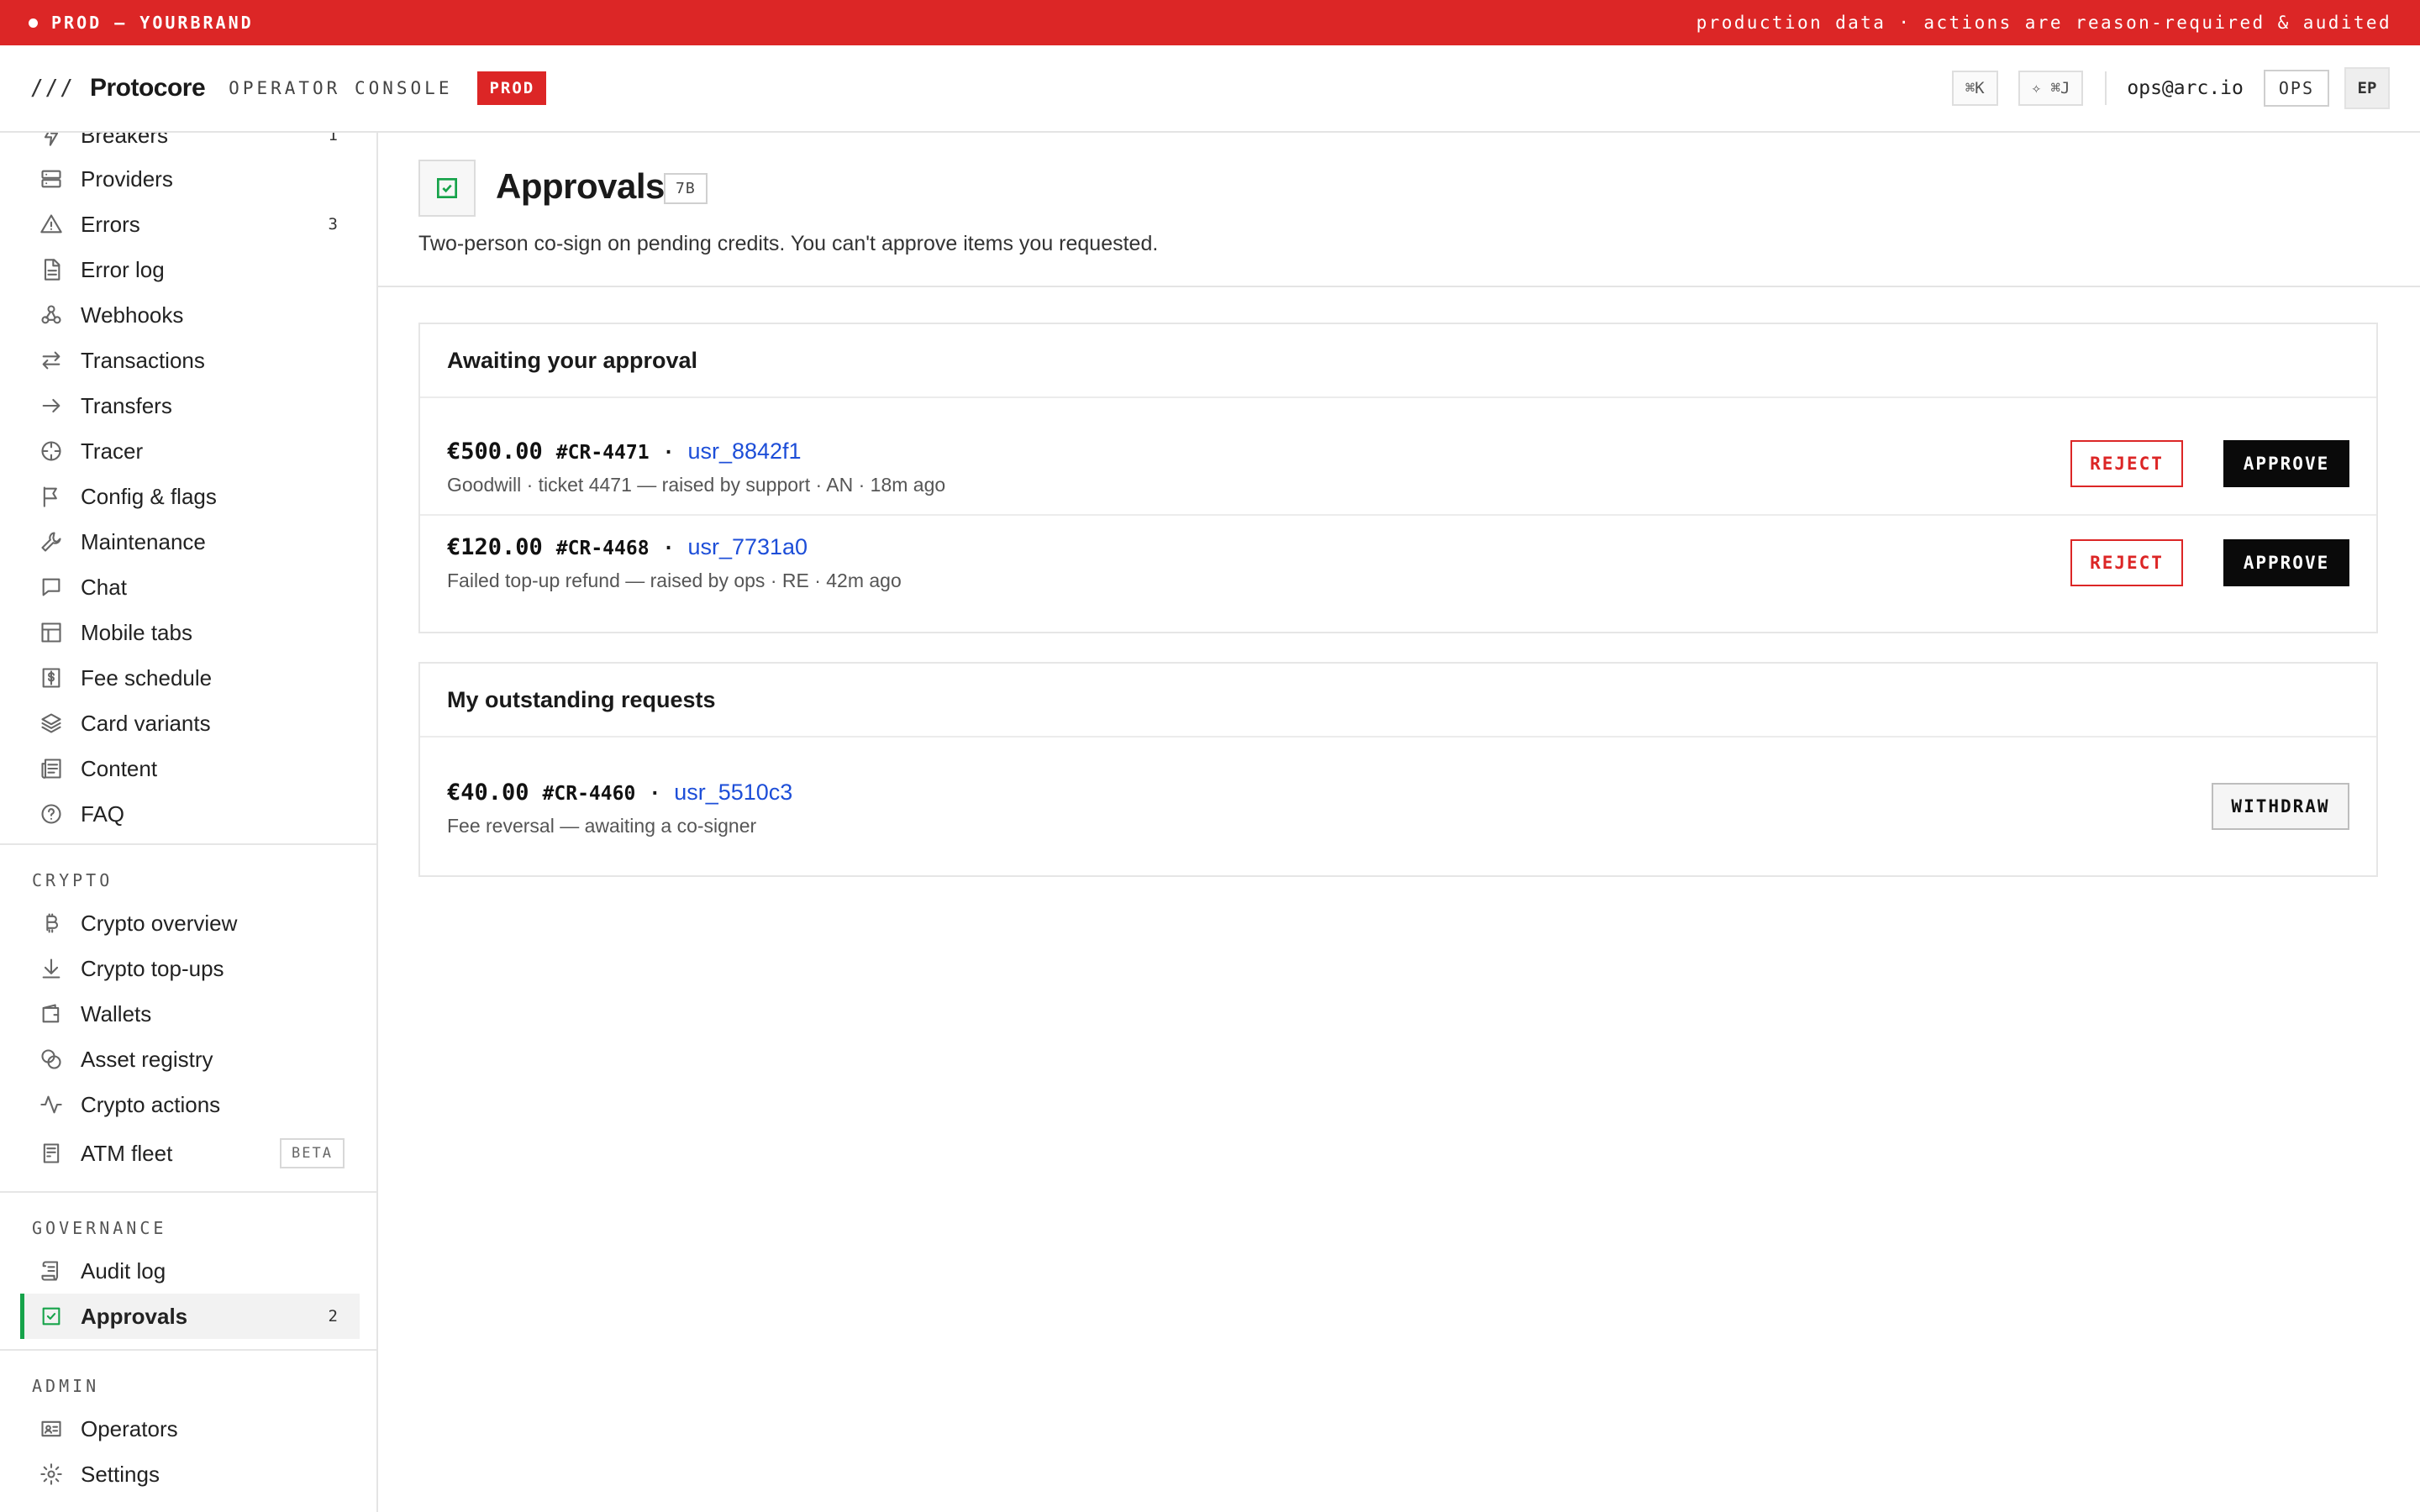 This screenshot has width=2420, height=1512. I want to click on beta-badge: BETA, so click(313, 1153).